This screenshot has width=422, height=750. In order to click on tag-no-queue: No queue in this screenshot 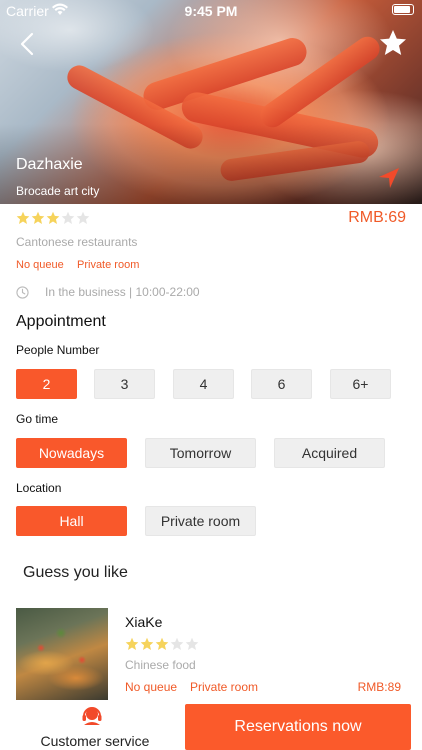, I will do `click(40, 265)`.